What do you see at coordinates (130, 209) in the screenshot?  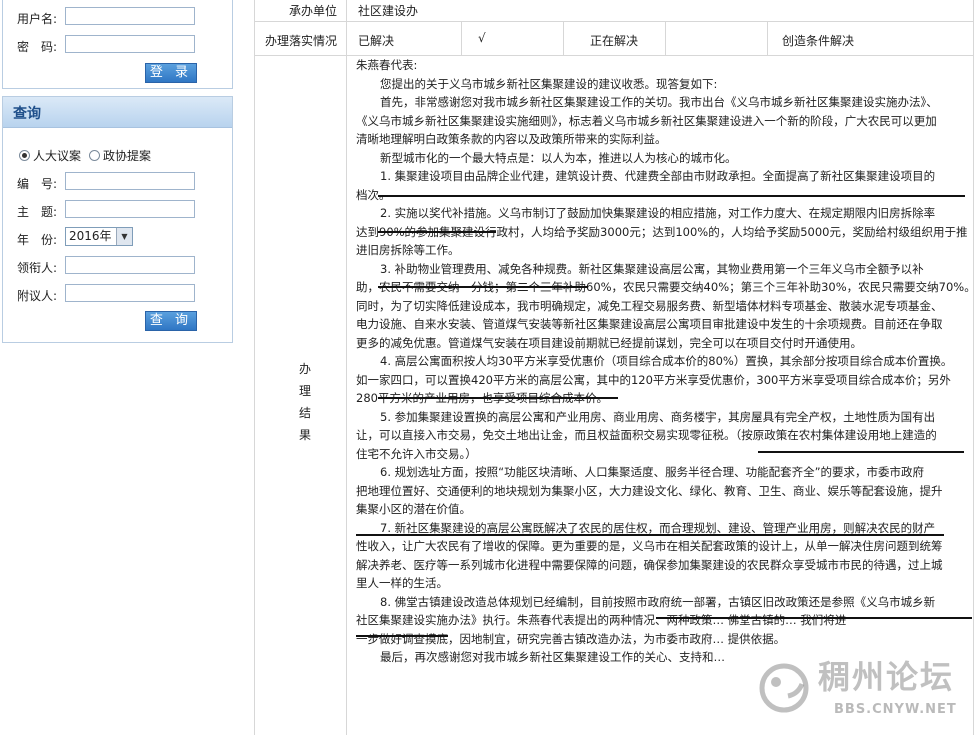 I see `subject-input` at bounding box center [130, 209].